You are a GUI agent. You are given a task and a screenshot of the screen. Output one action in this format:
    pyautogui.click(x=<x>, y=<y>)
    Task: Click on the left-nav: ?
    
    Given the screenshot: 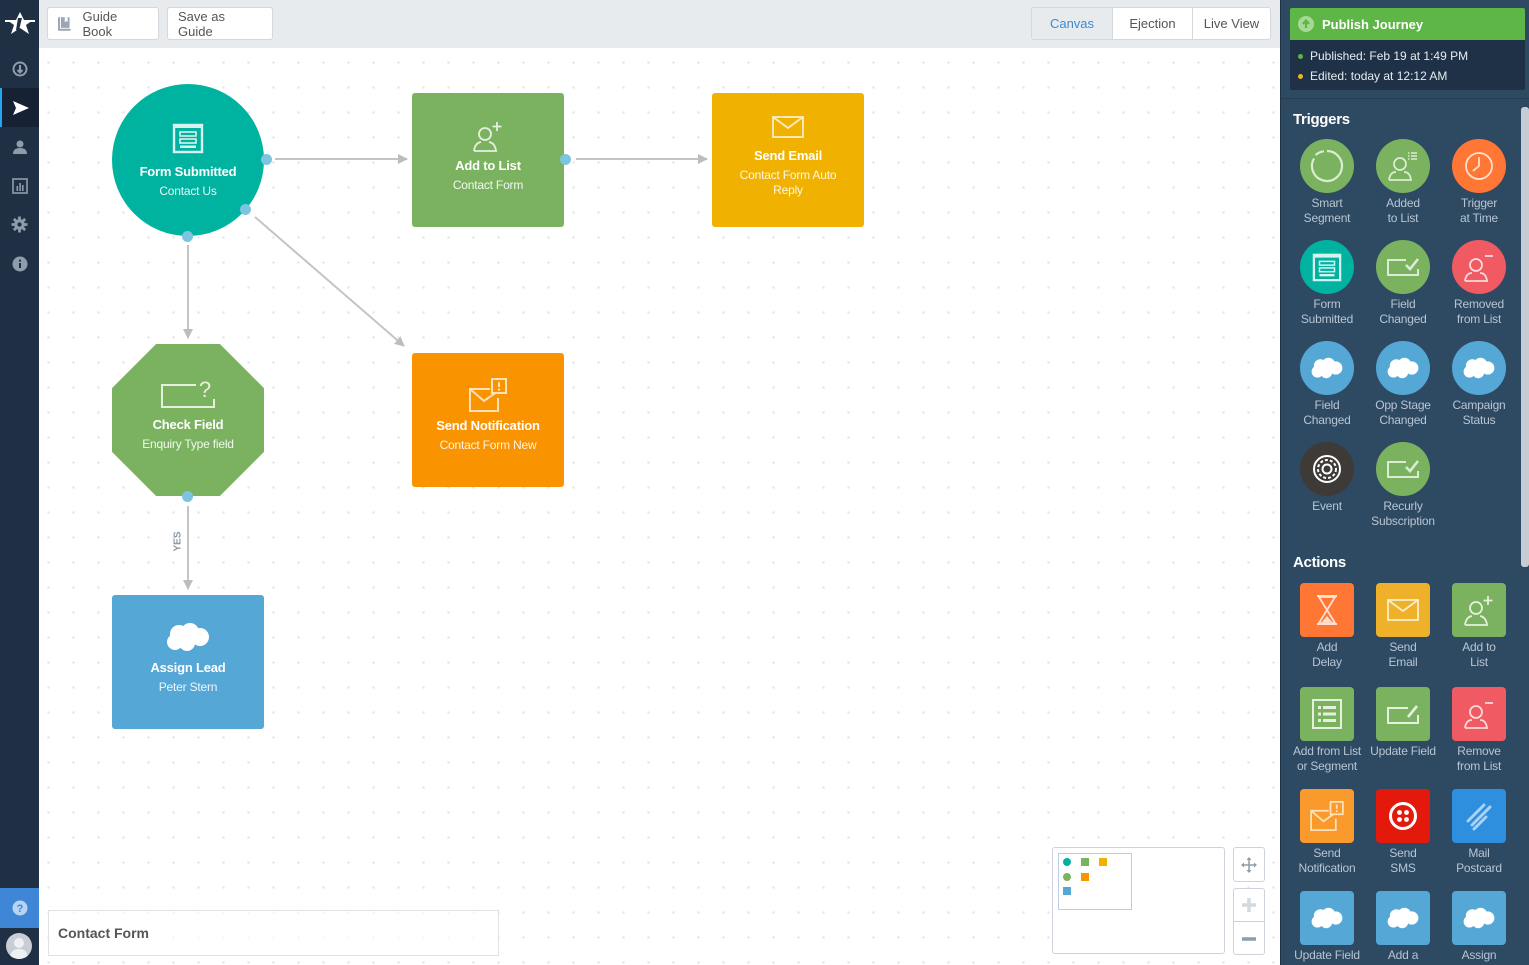 What is the action you would take?
    pyautogui.click(x=19, y=482)
    